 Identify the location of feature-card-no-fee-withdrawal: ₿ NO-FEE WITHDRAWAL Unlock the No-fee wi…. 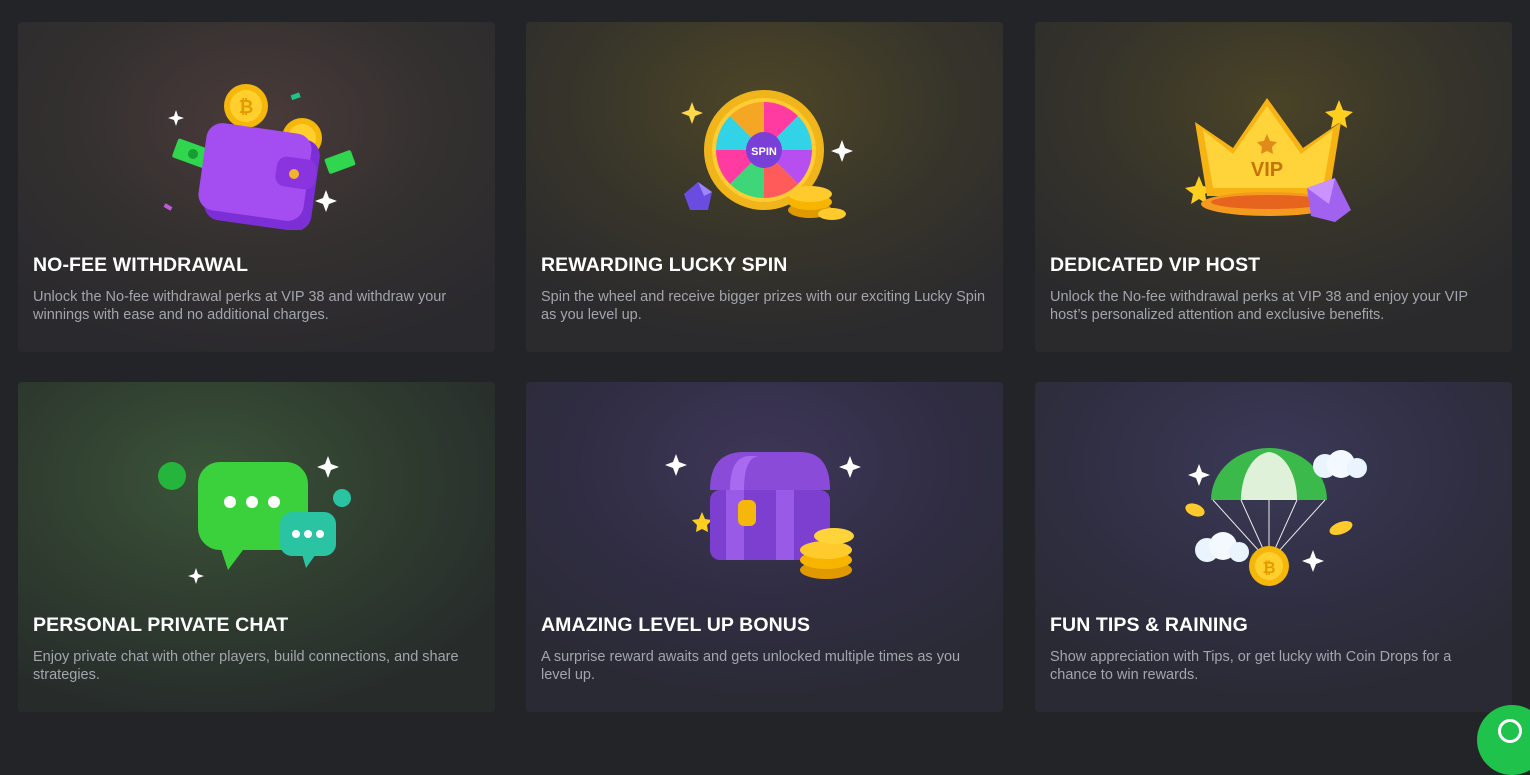
(256, 187).